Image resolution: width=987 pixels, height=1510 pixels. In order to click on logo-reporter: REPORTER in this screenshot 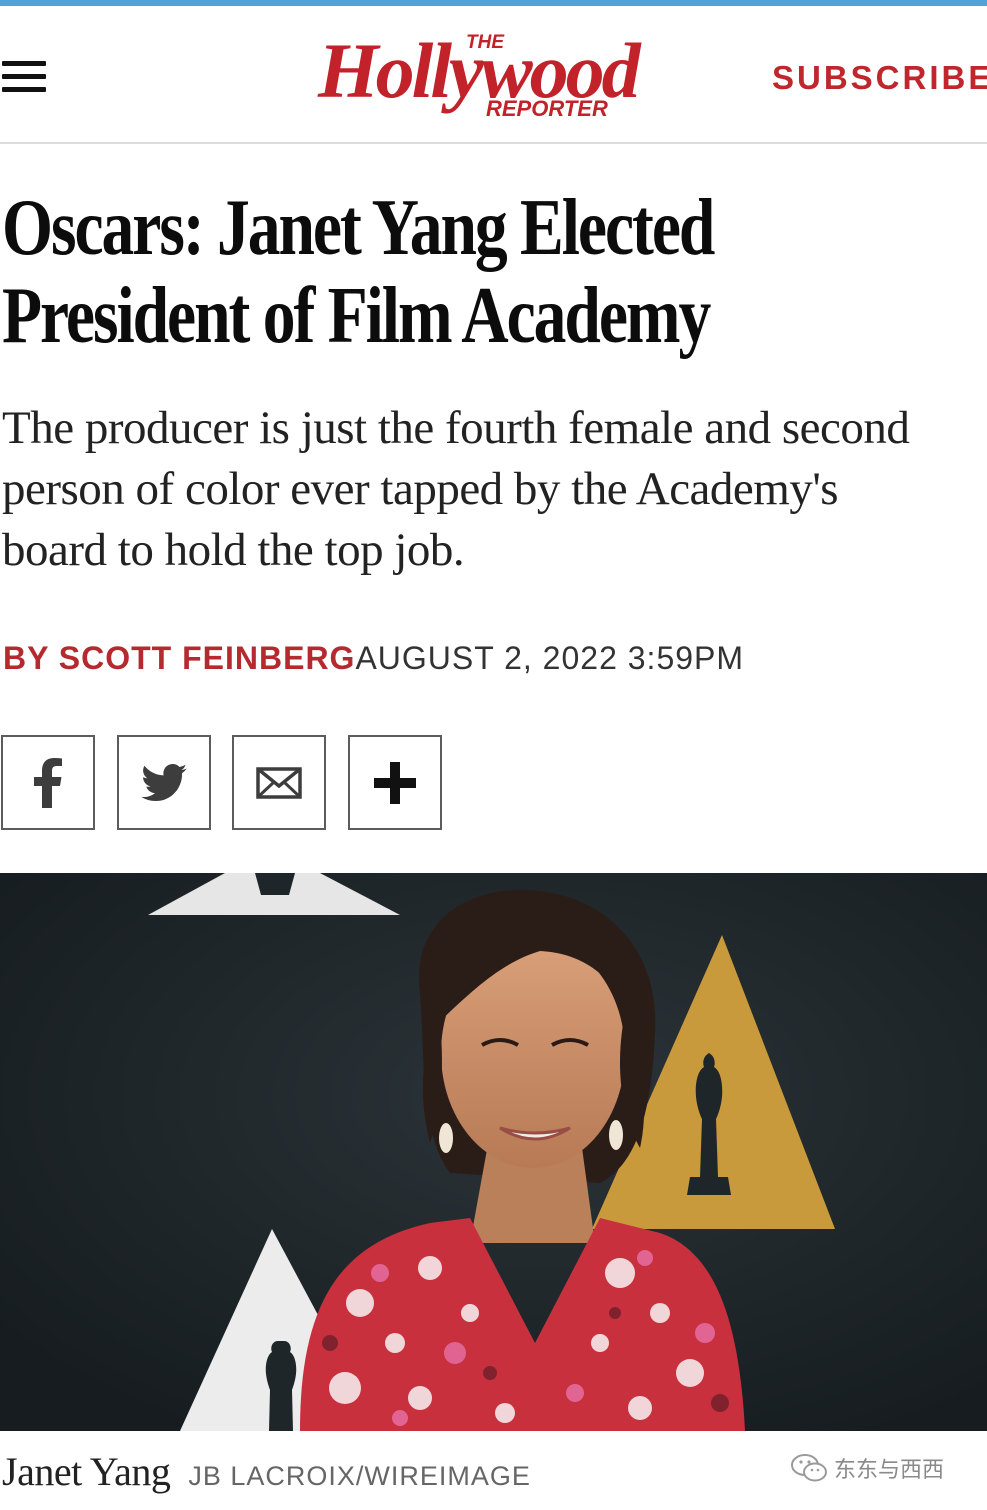, I will do `click(547, 108)`.